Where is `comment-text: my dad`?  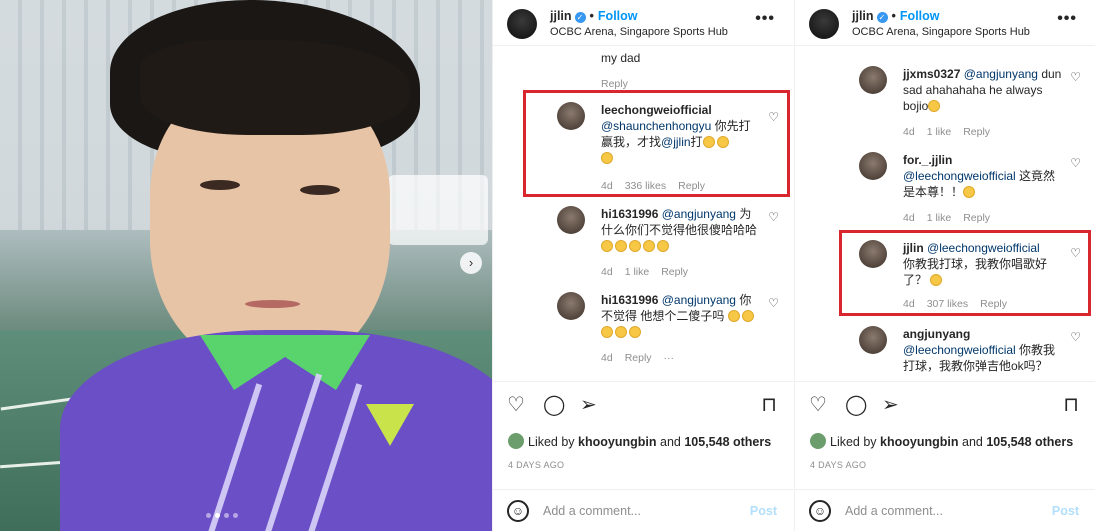
comment-text: my dad is located at coordinates (621, 58).